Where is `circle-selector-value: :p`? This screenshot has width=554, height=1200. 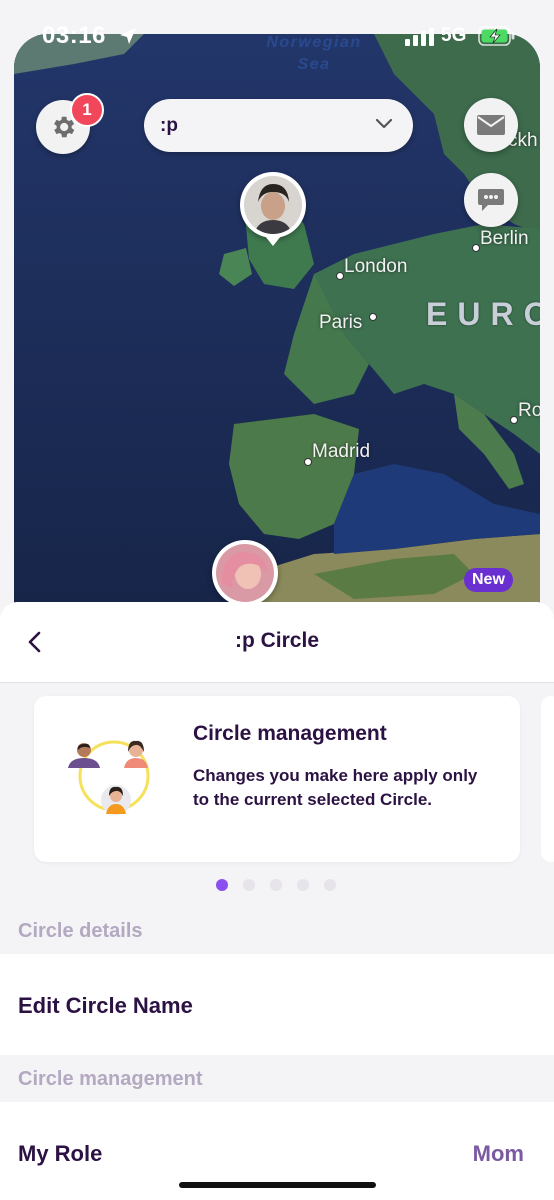 circle-selector-value: :p is located at coordinates (169, 125).